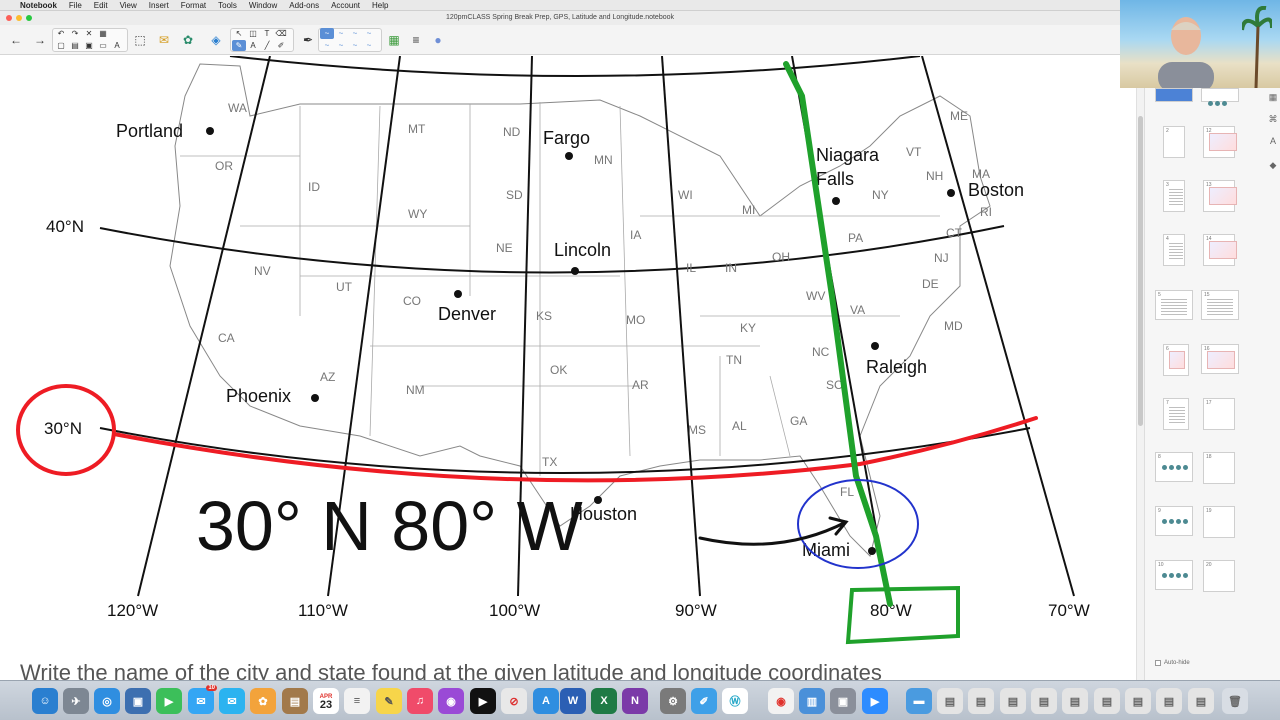 The image size is (1280, 720). What do you see at coordinates (1273, 120) in the screenshot?
I see `attachments-tab-icon: ⌘` at bounding box center [1273, 120].